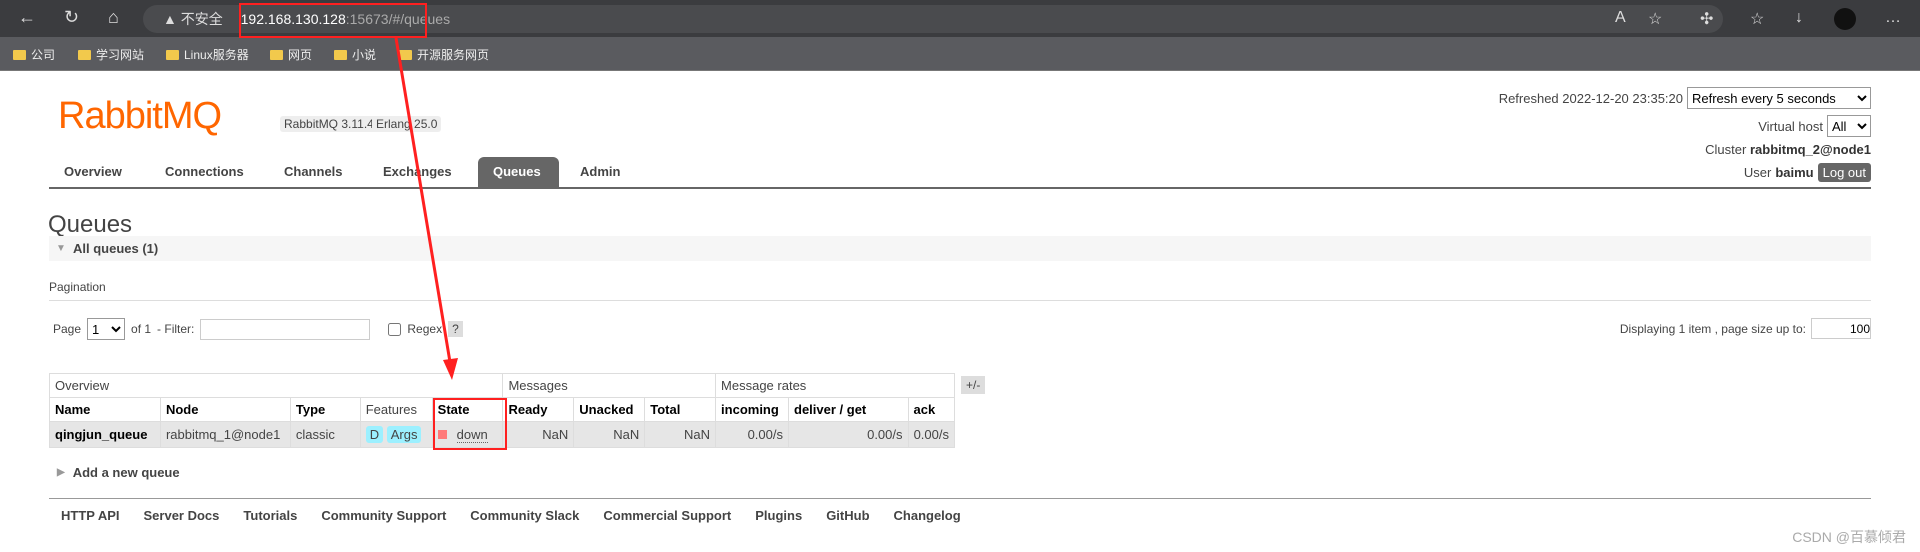  Describe the element at coordinates (423, 200) in the screenshot. I see `annotation-arrow` at that location.